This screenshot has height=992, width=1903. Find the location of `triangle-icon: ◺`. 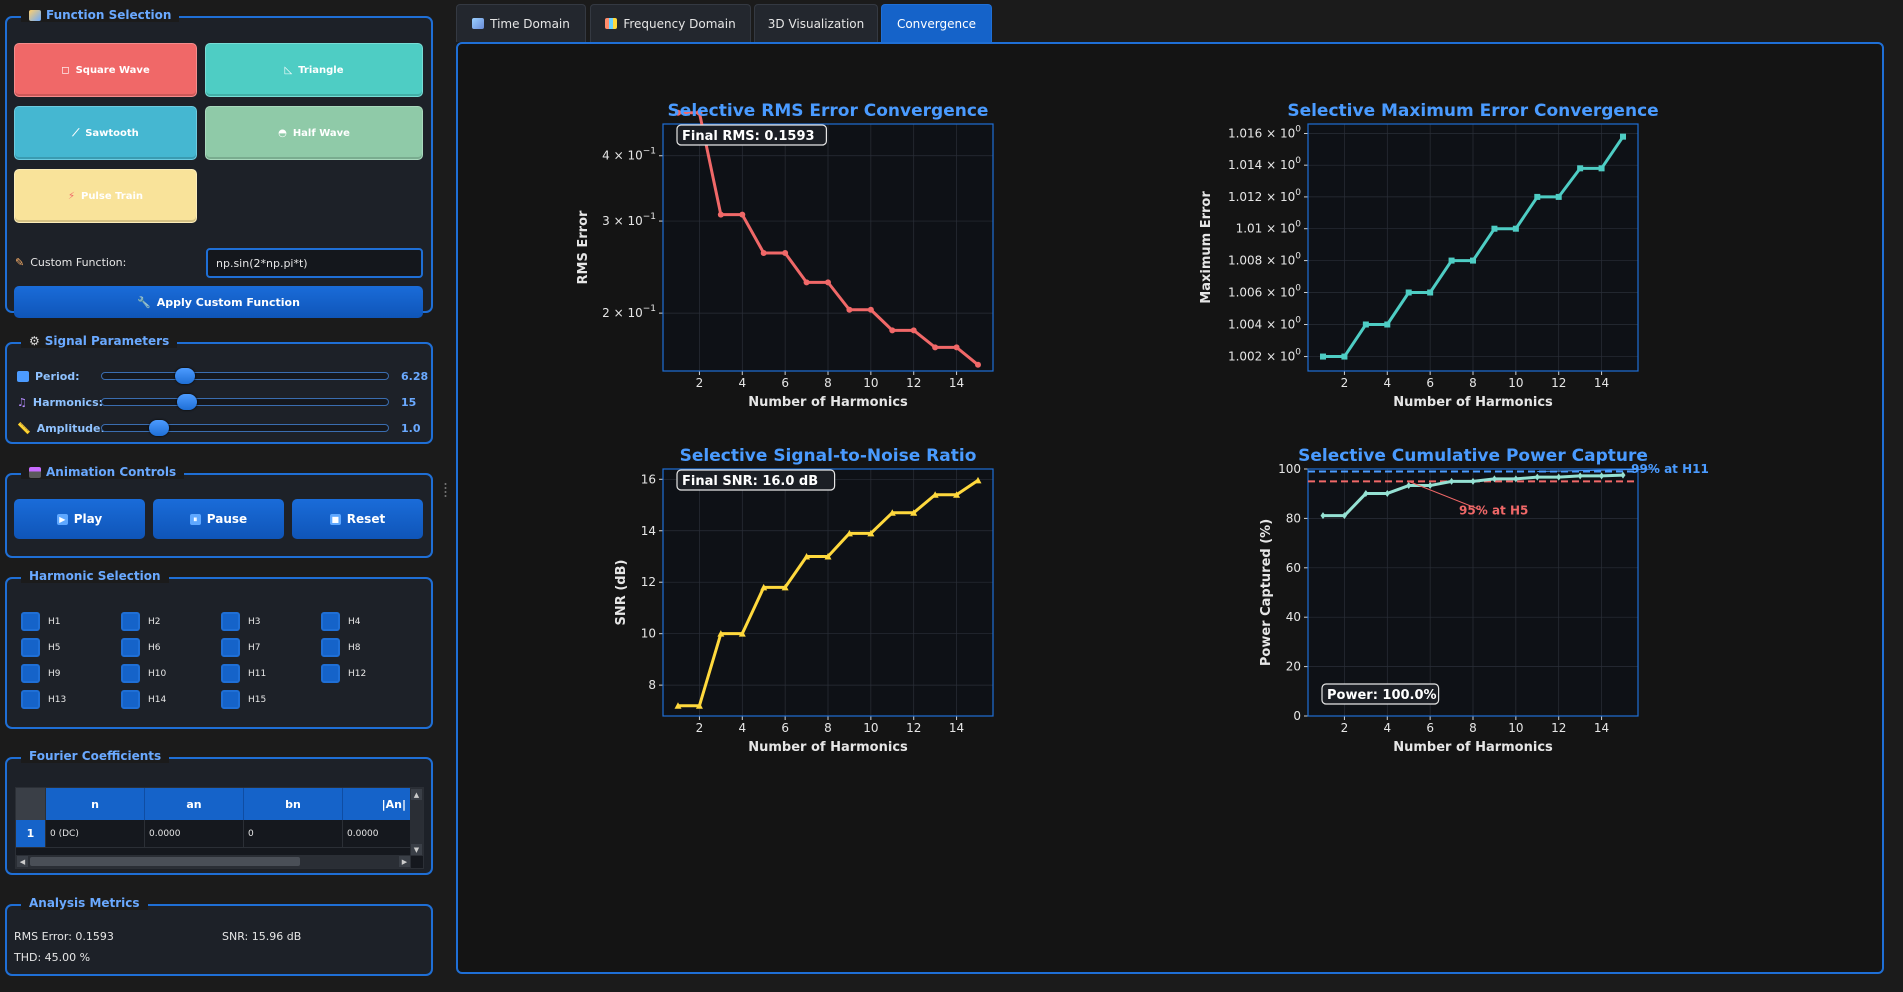

triangle-icon: ◺ is located at coordinates (288, 70).